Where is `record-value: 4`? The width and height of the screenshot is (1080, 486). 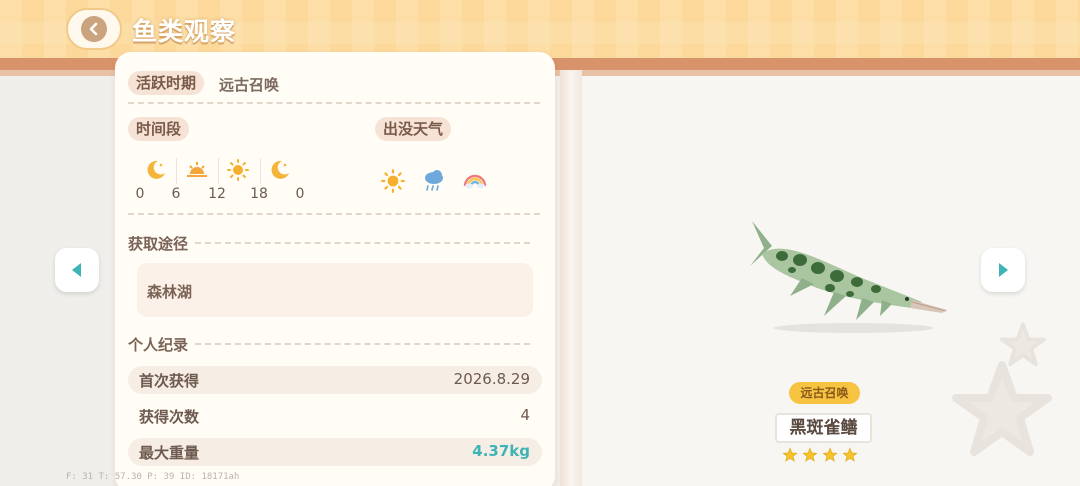
record-value: 4 is located at coordinates (525, 415).